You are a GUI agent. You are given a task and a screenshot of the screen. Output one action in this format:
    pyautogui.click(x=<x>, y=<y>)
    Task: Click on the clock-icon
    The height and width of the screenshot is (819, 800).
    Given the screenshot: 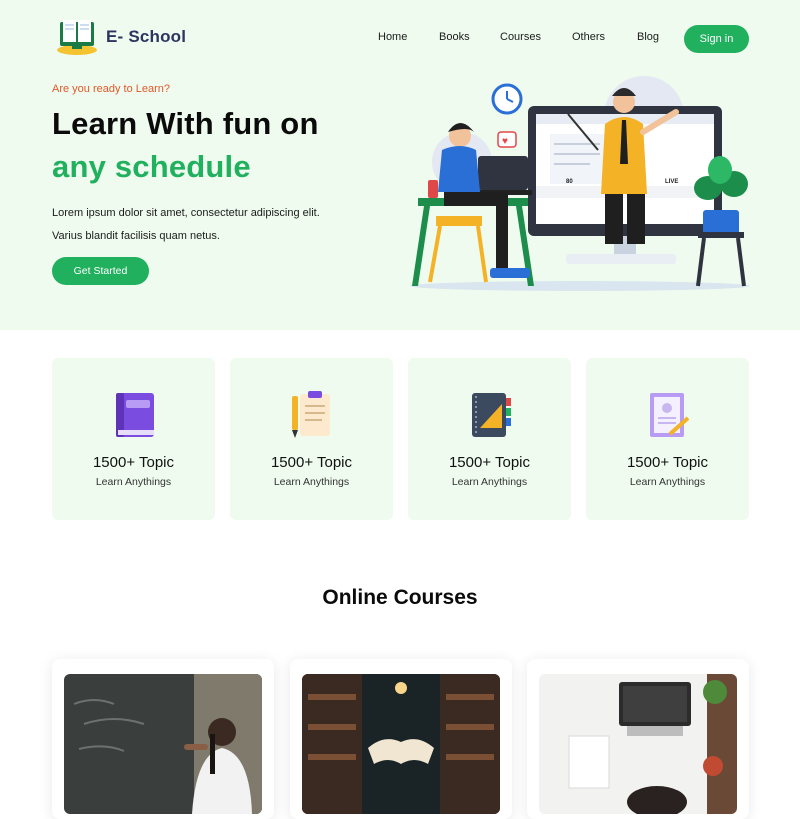 What is the action you would take?
    pyautogui.click(x=507, y=99)
    